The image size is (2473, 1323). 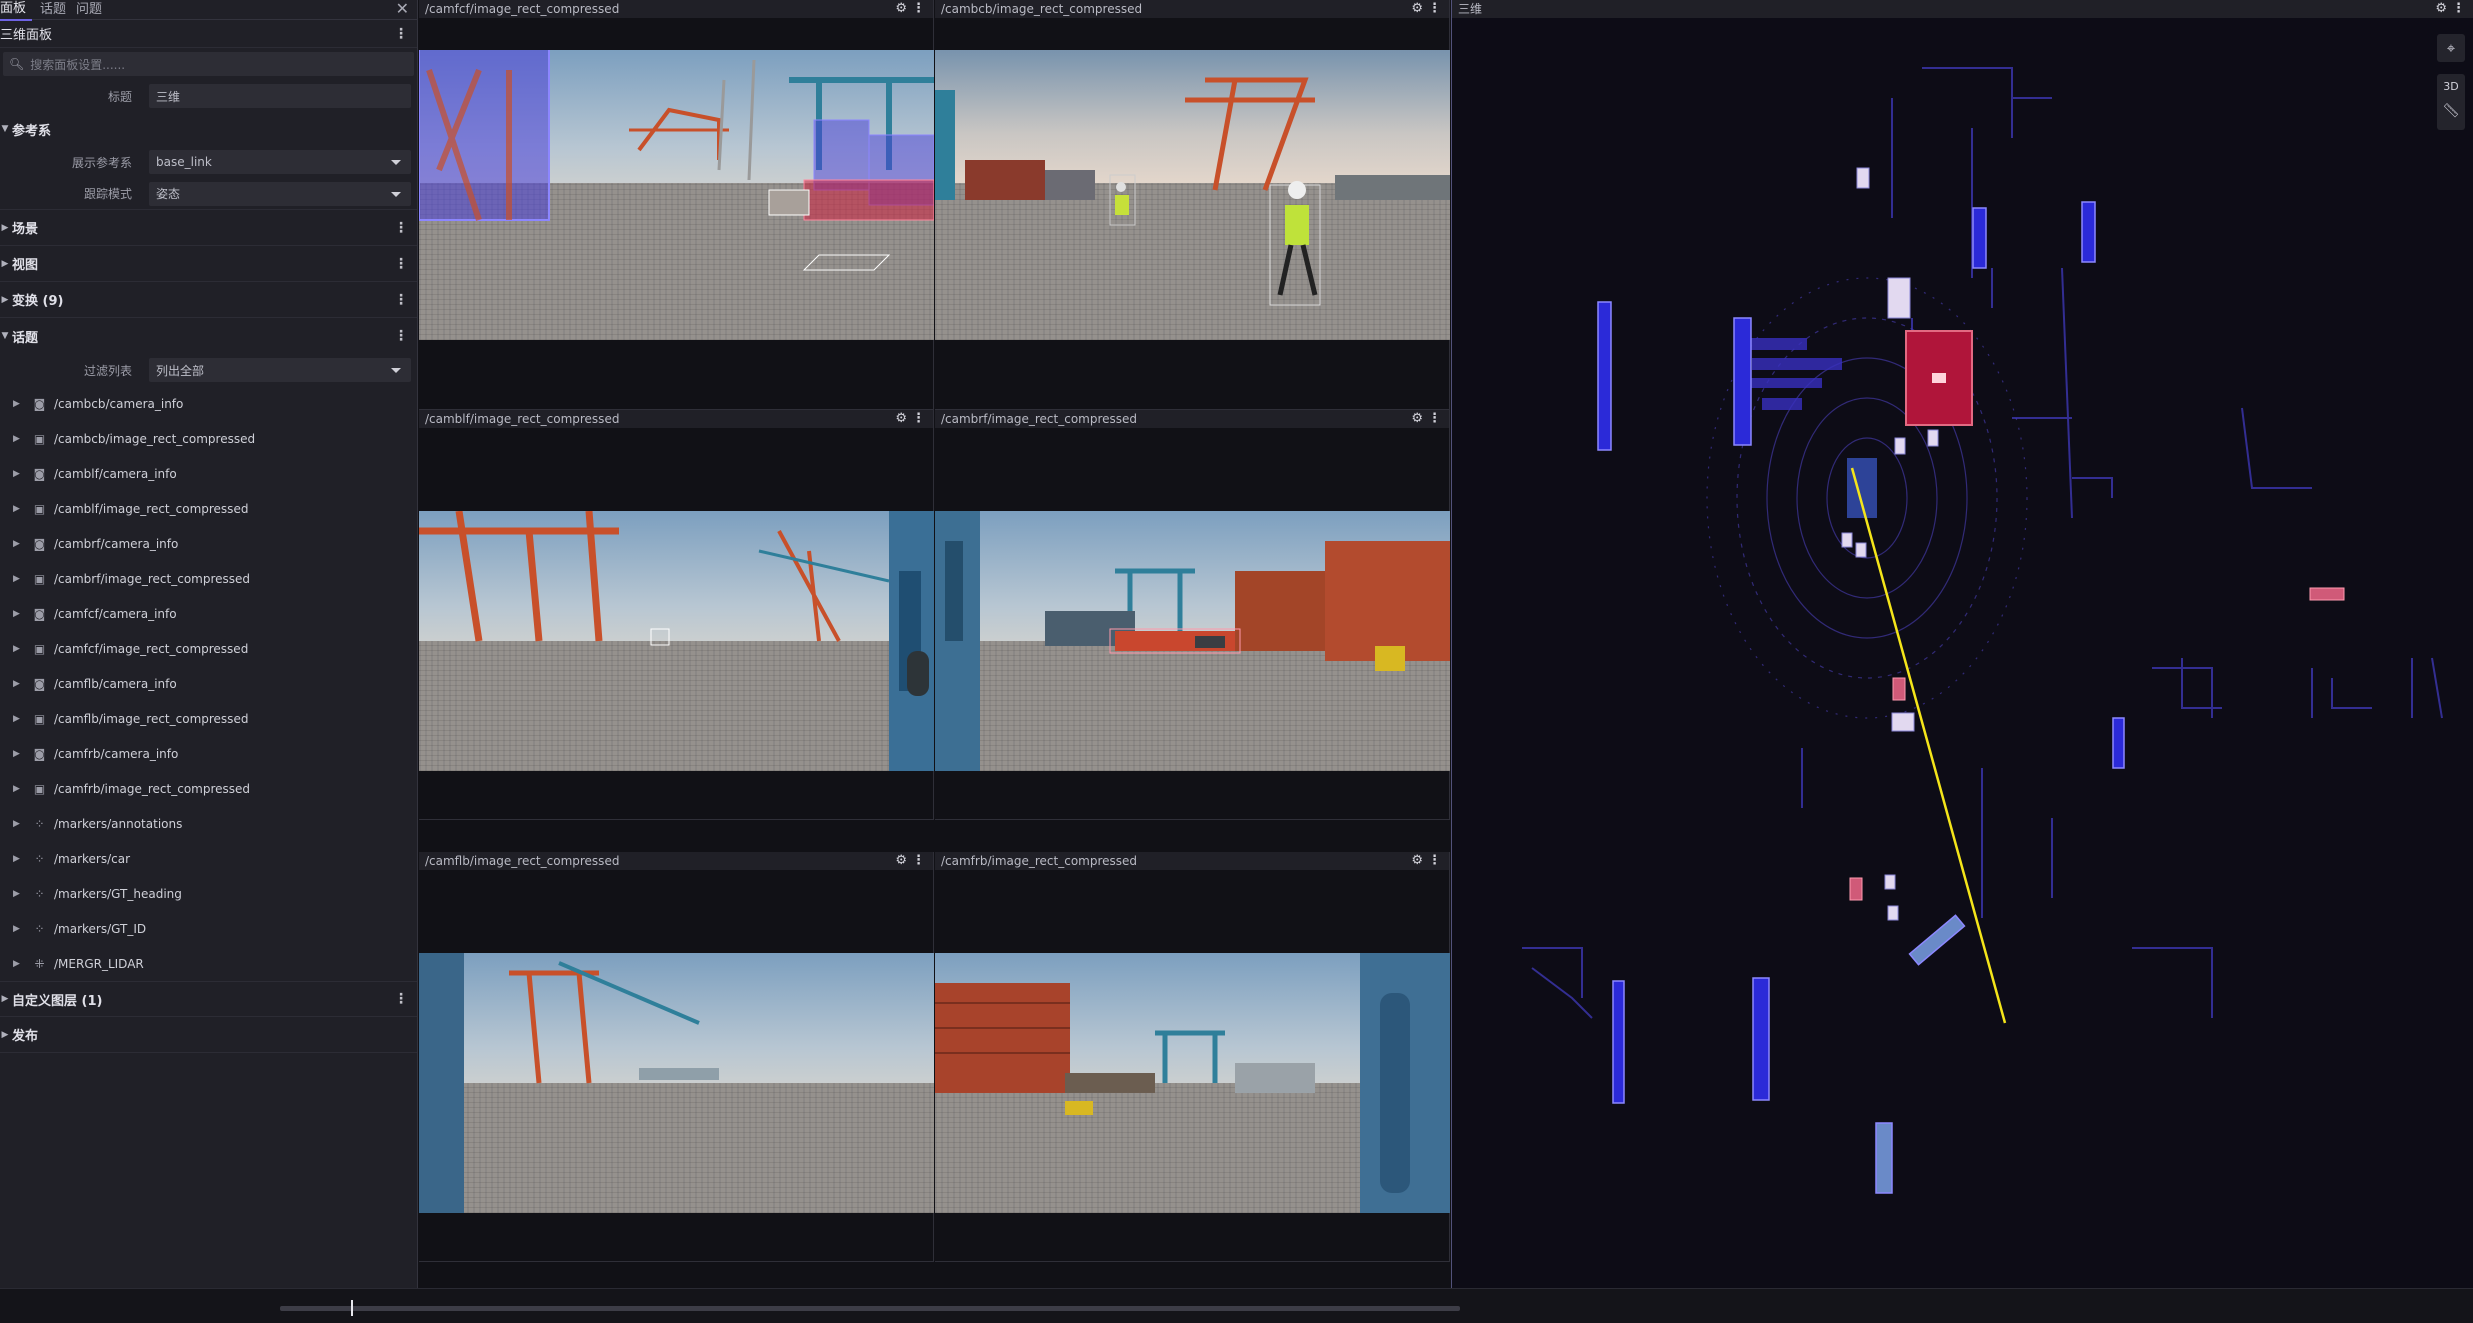 I want to click on follow-mode-select: 姿态, so click(x=280, y=193).